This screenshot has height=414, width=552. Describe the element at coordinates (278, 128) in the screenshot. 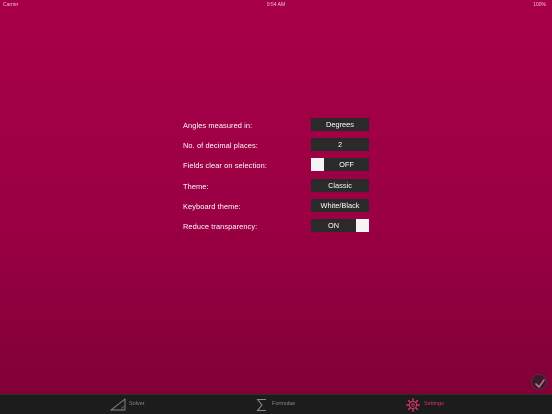

I see `setting-row-angles: Angles measured in: Degrees` at that location.